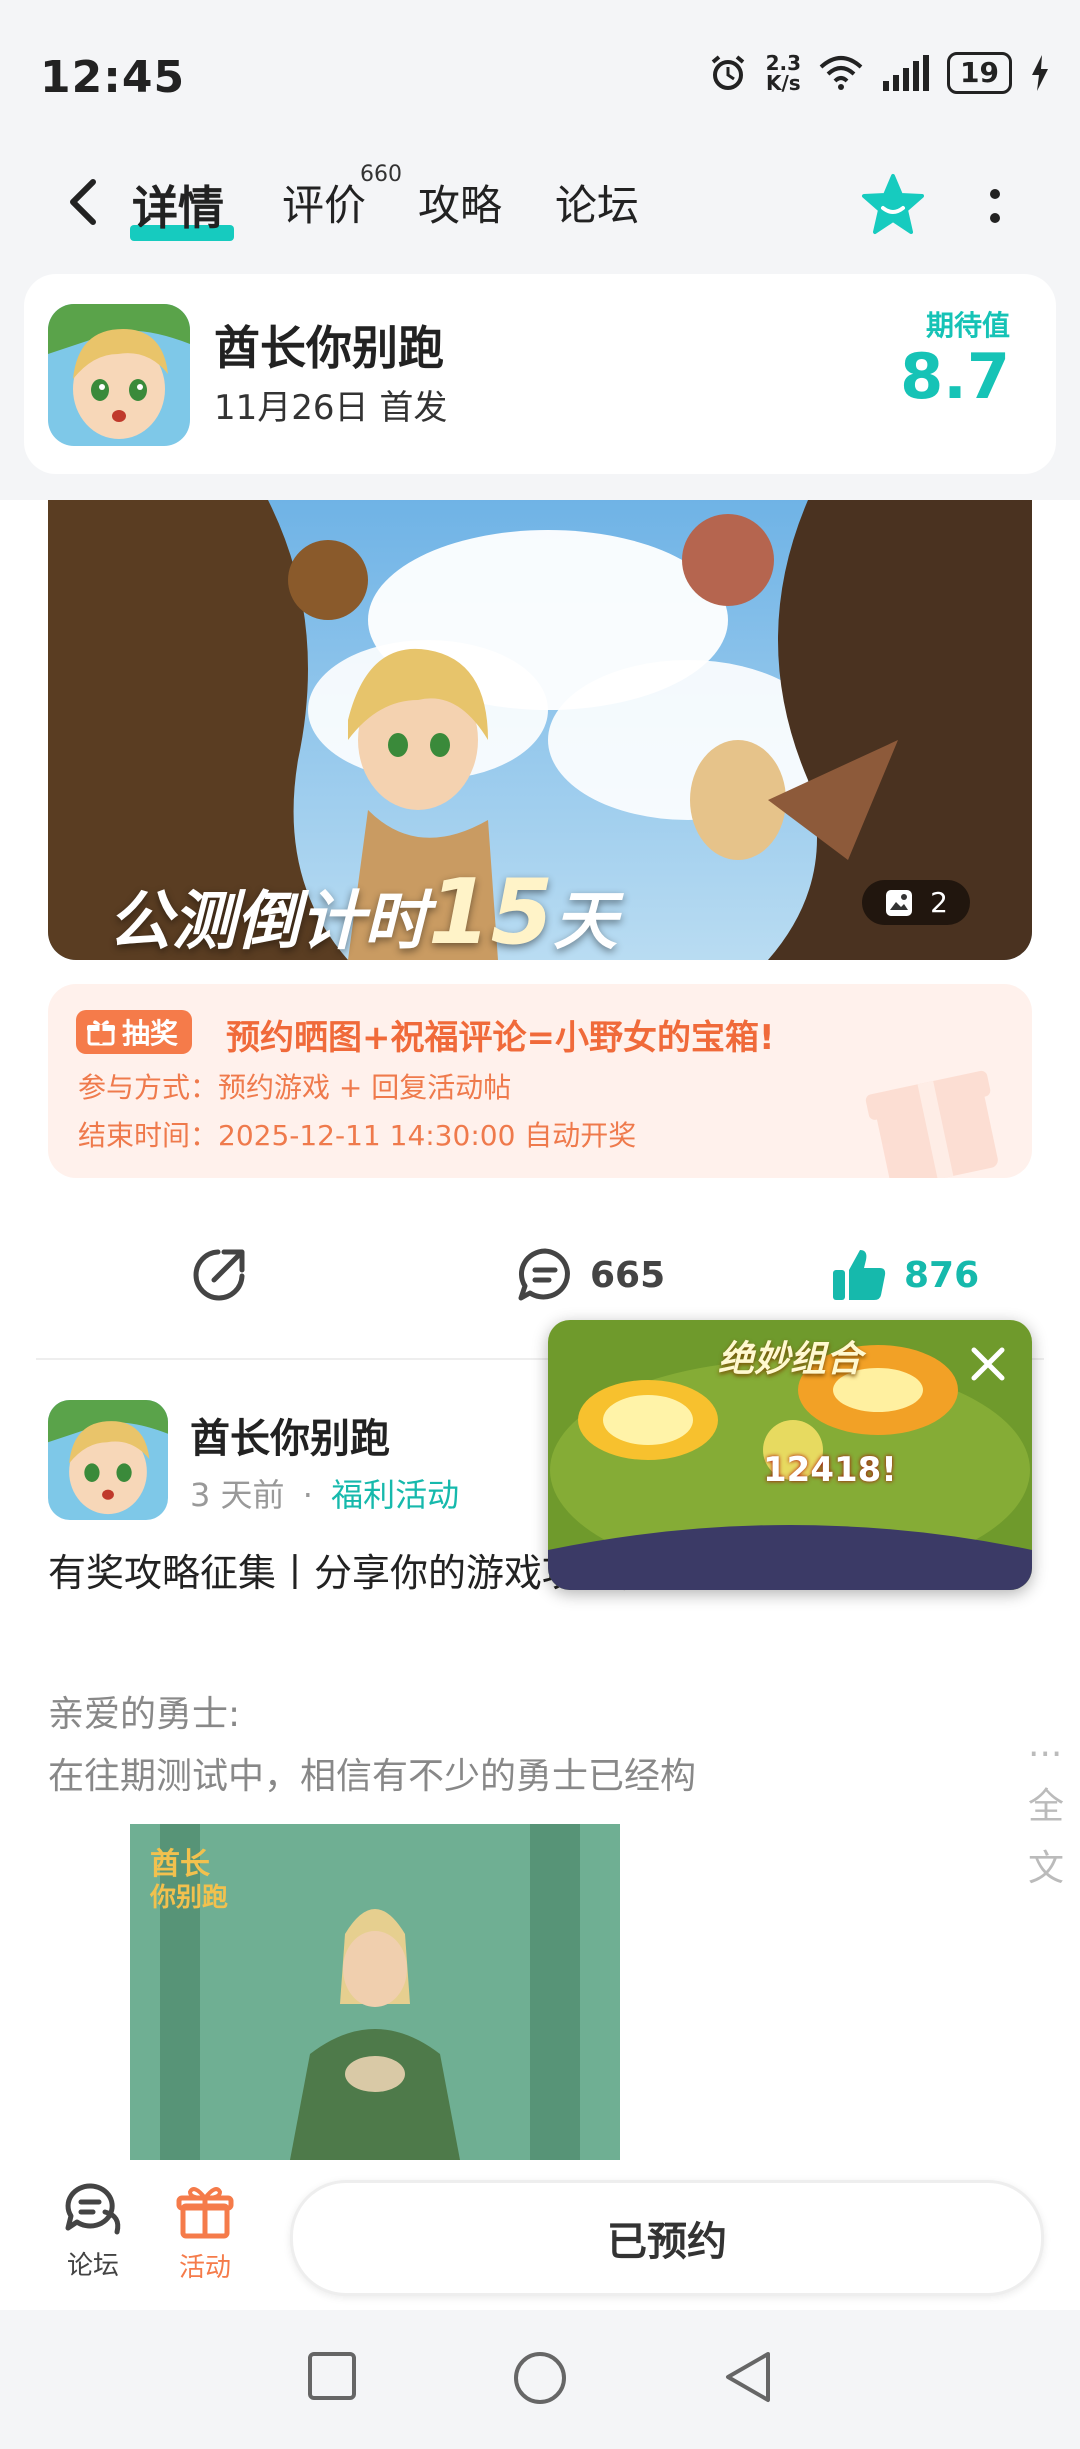  Describe the element at coordinates (331, 408) in the screenshot. I see `game-release-date: 11月26日 首发` at that location.